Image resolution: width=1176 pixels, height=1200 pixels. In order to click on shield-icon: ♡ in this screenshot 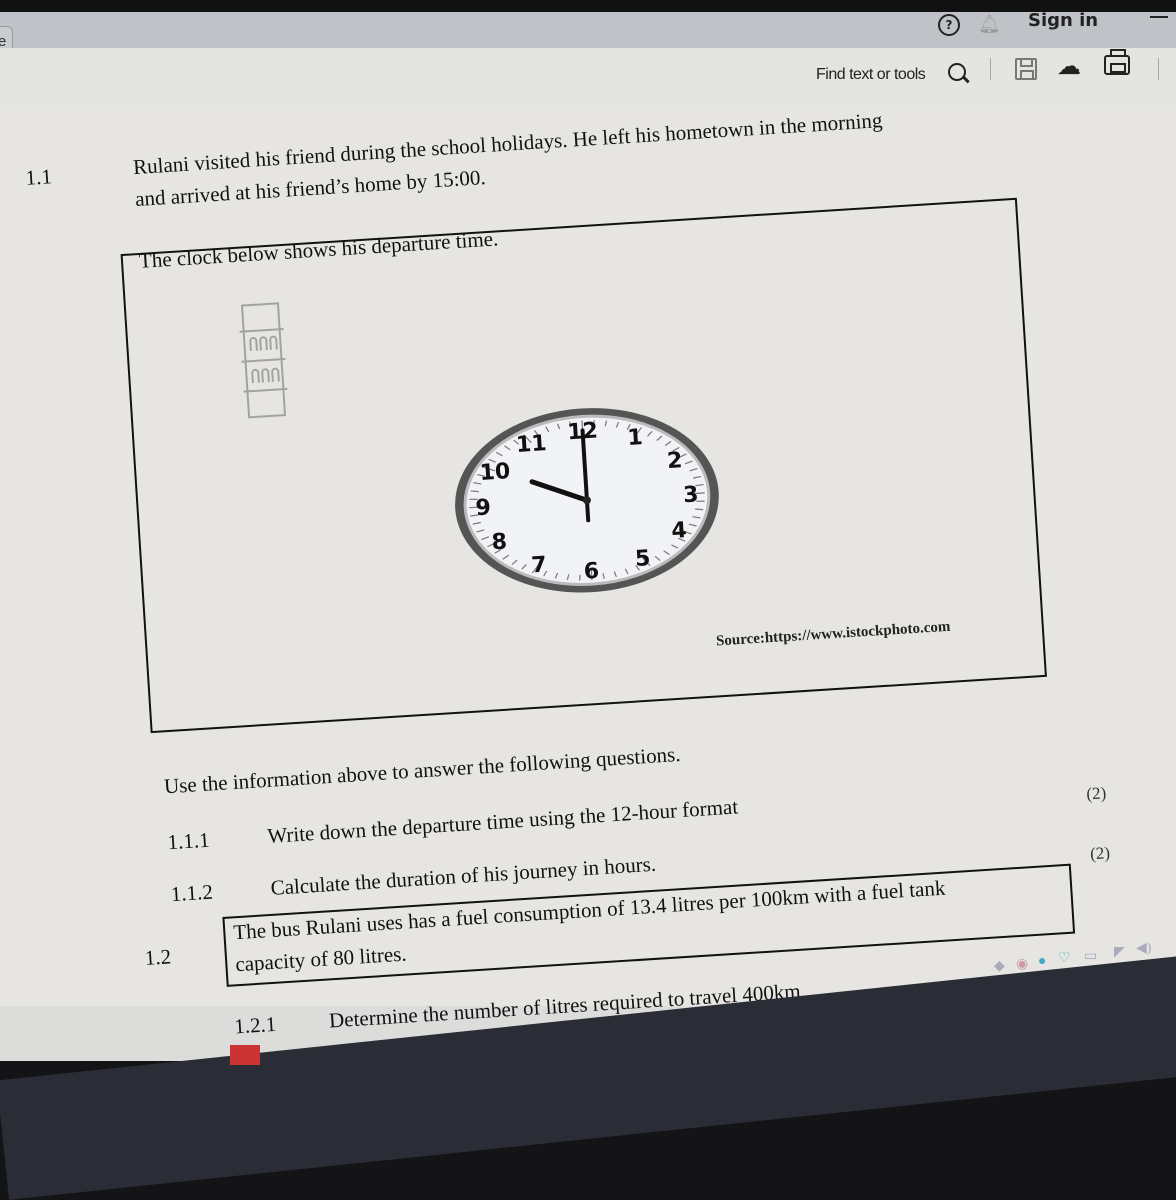, I will do `click(1064, 958)`.